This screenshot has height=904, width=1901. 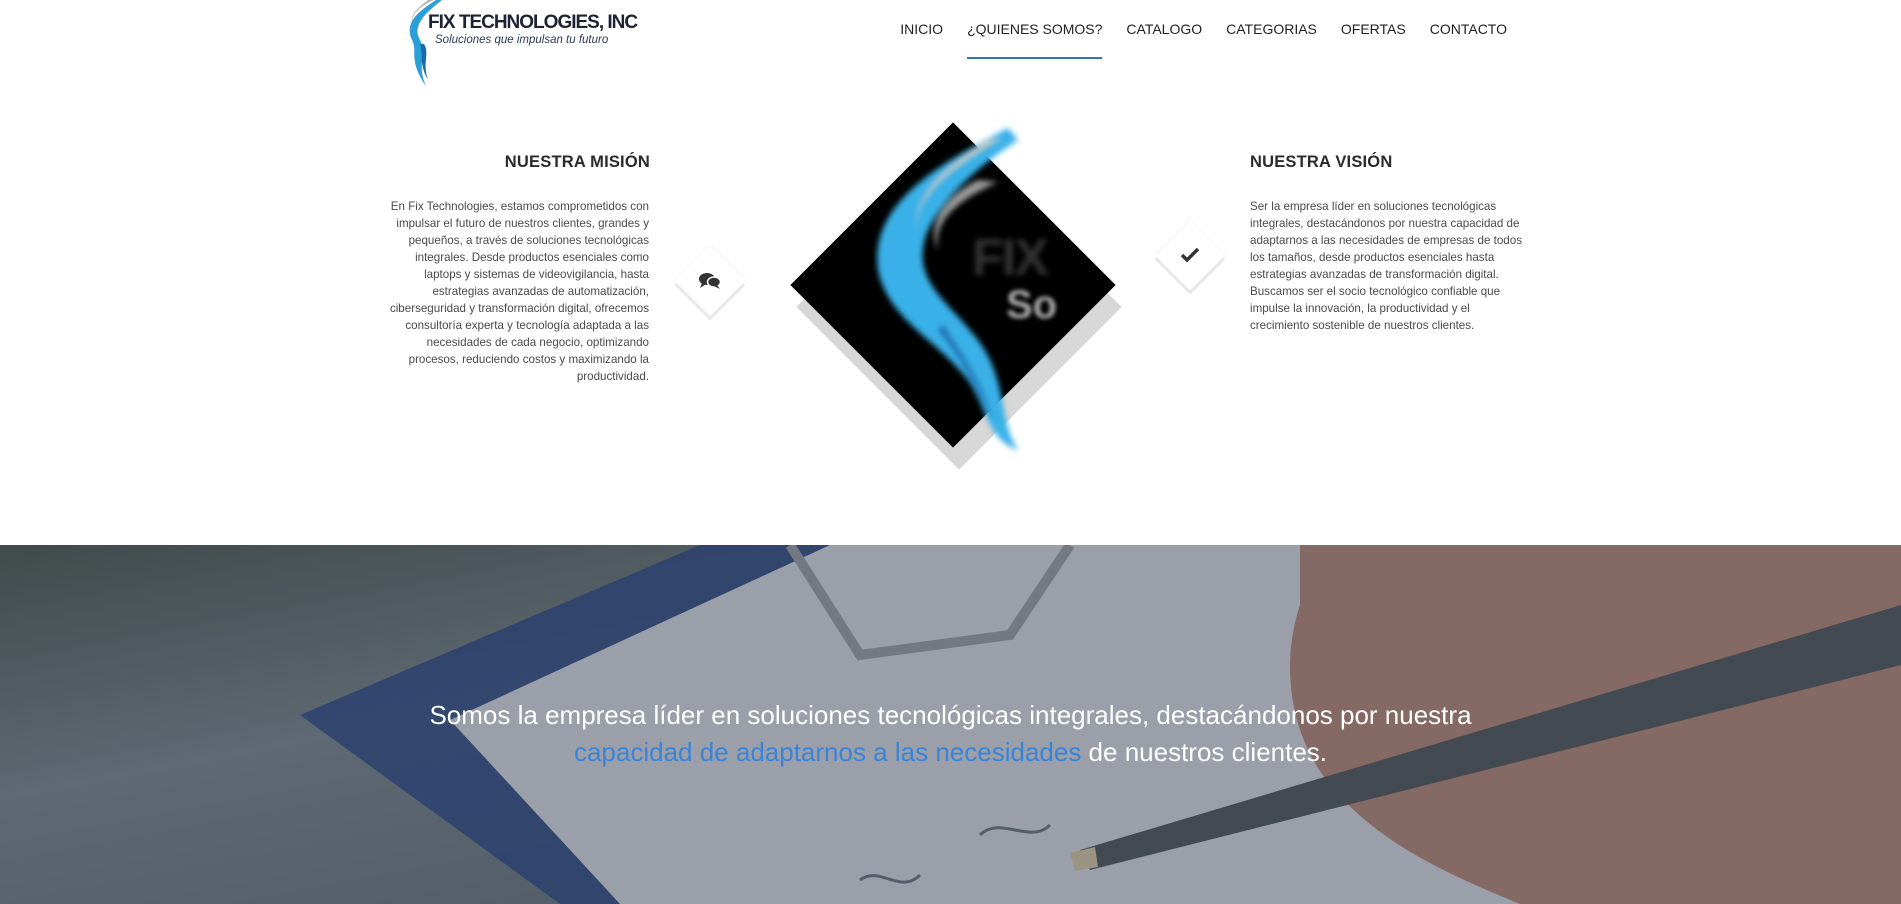 I want to click on nav-categorias: CATEGORIAS, so click(x=1271, y=30).